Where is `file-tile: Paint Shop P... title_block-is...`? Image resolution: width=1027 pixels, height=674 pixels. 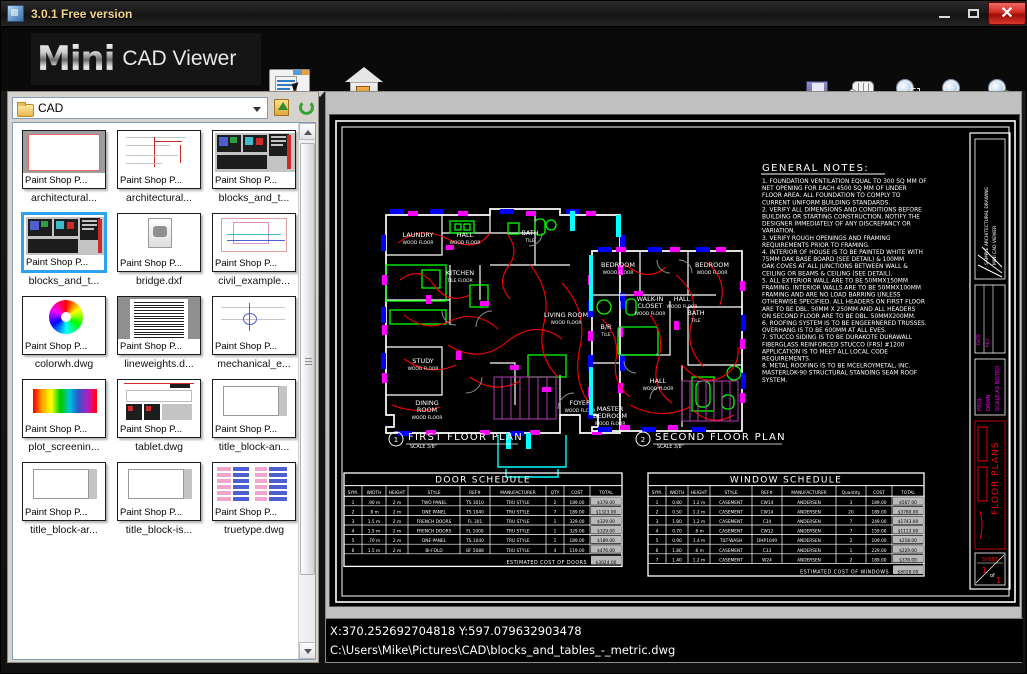
file-tile: Paint Shop P... title_block-is... is located at coordinates (159, 499).